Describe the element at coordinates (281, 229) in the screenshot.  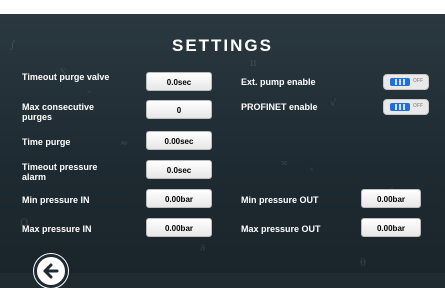
I see `label-max-pressure-out: Max pressure OUT` at that location.